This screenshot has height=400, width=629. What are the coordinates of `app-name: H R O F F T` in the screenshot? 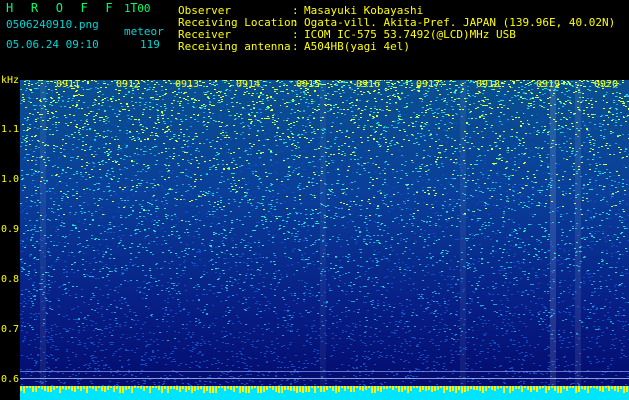 It's located at (74, 8).